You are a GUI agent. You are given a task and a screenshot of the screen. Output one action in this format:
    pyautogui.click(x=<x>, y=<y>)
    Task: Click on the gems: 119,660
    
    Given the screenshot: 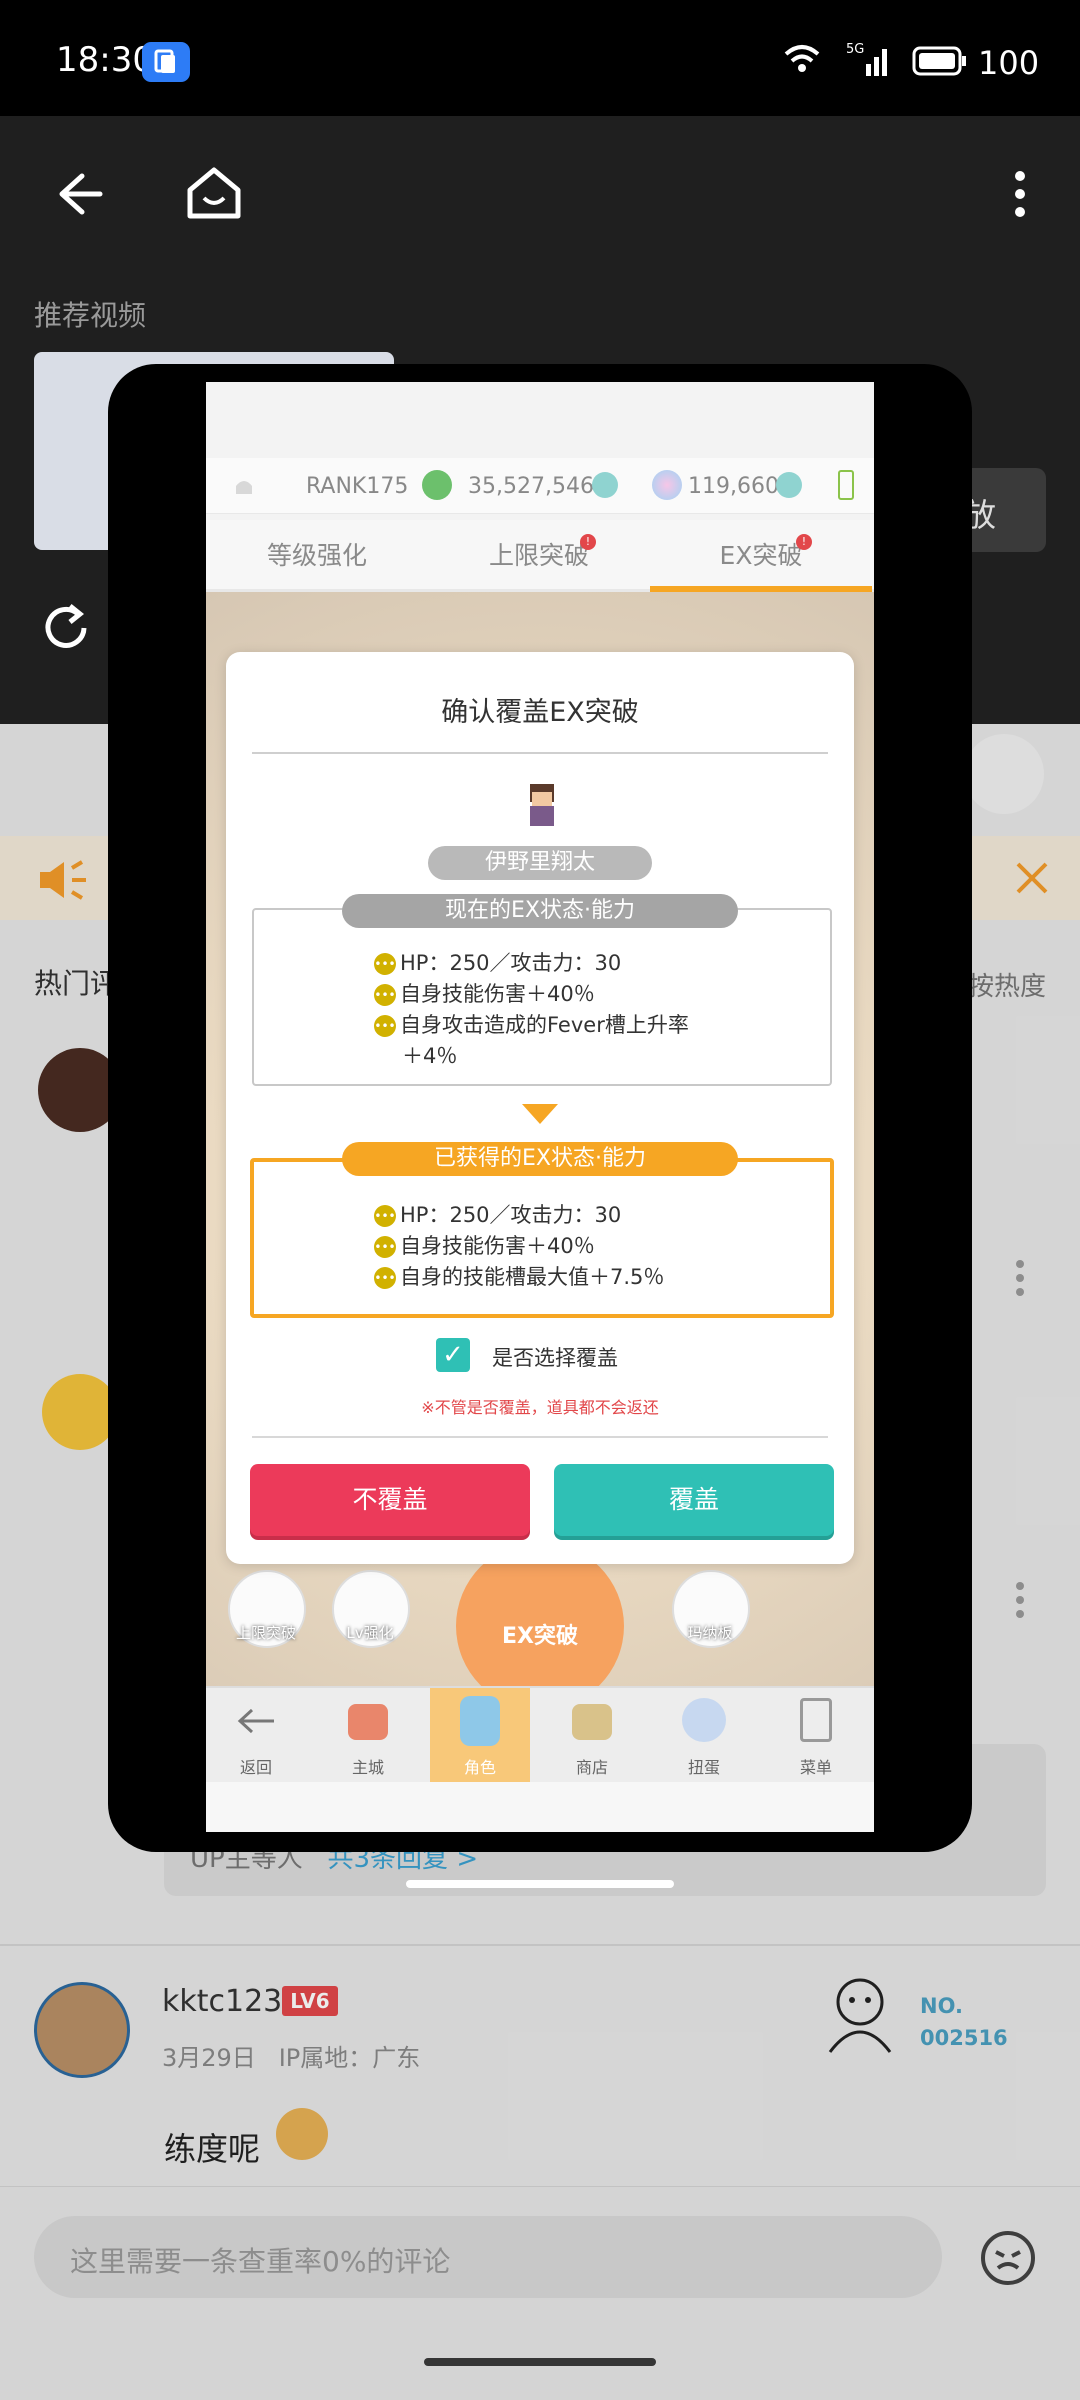 What is the action you would take?
    pyautogui.click(x=733, y=486)
    